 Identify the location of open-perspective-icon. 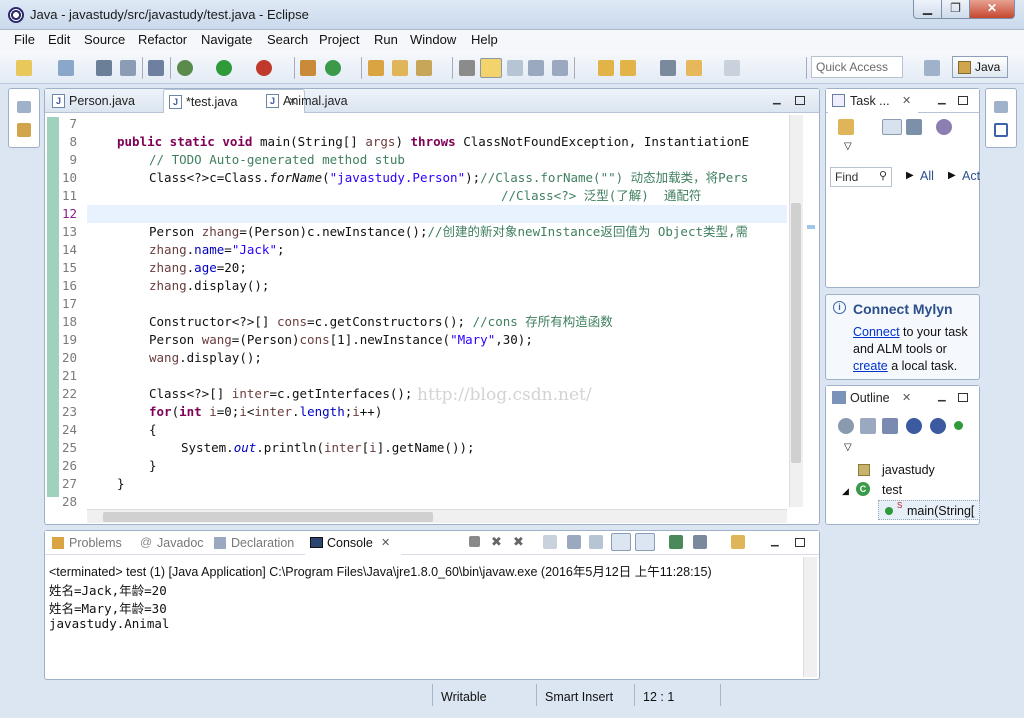
(932, 68).